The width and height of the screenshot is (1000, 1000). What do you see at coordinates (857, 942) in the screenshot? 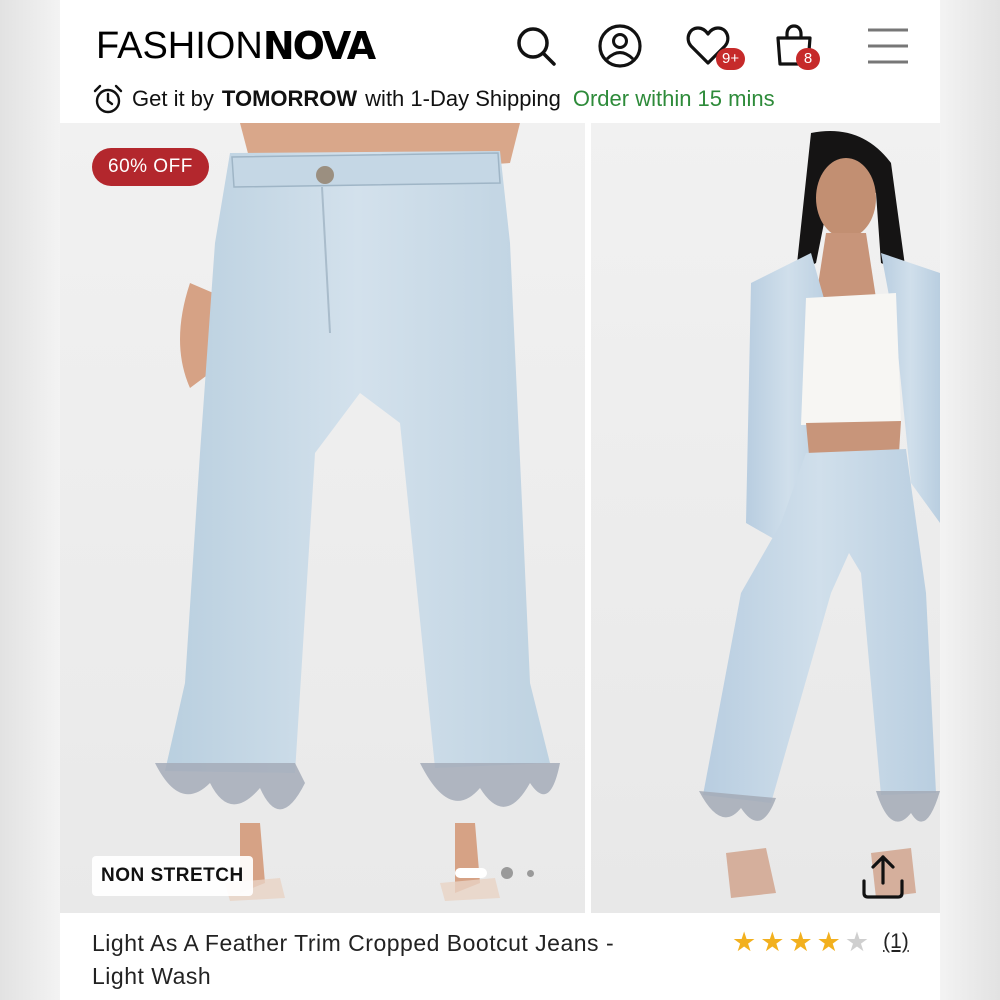
I see `star-icon-empty: ★` at bounding box center [857, 942].